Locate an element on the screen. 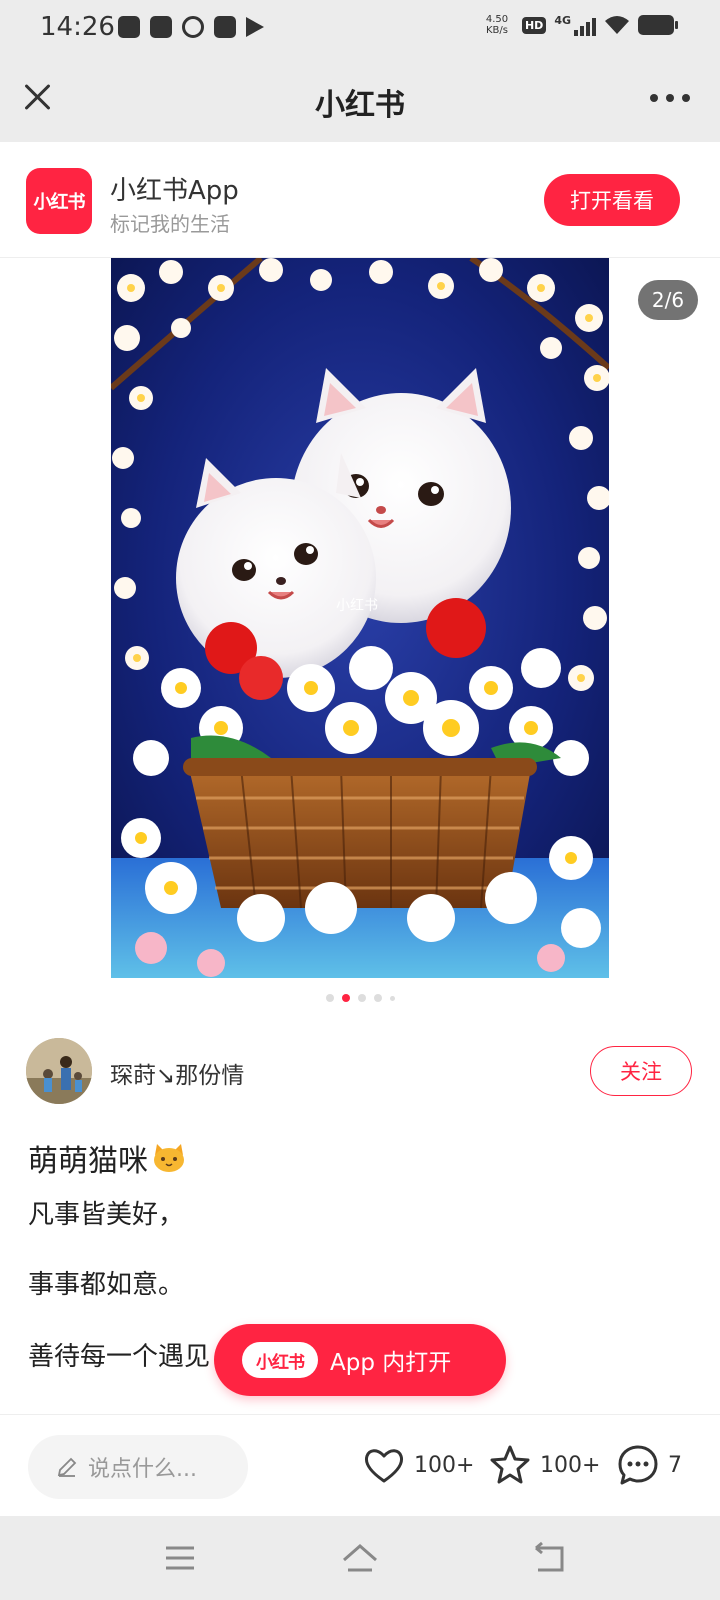 This screenshot has height=1600, width=720. carousel-indicator is located at coordinates (360, 998).